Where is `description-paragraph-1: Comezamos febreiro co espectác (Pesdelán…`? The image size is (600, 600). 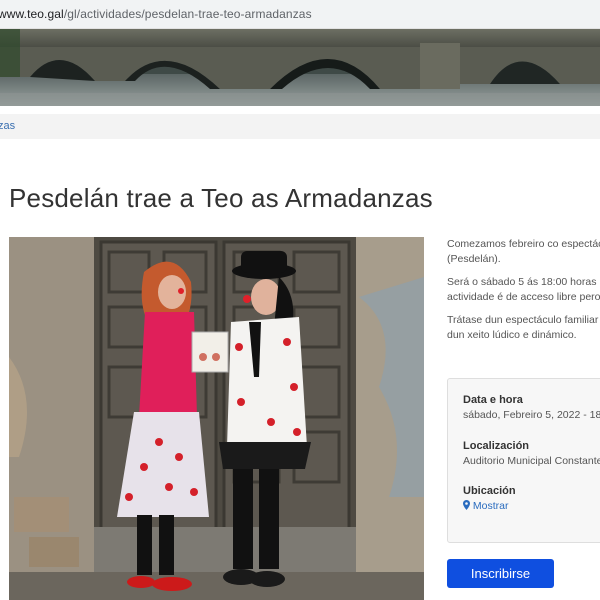
description-paragraph-1: Comezamos febreiro co espectác (Pesdelán… is located at coordinates (523, 252).